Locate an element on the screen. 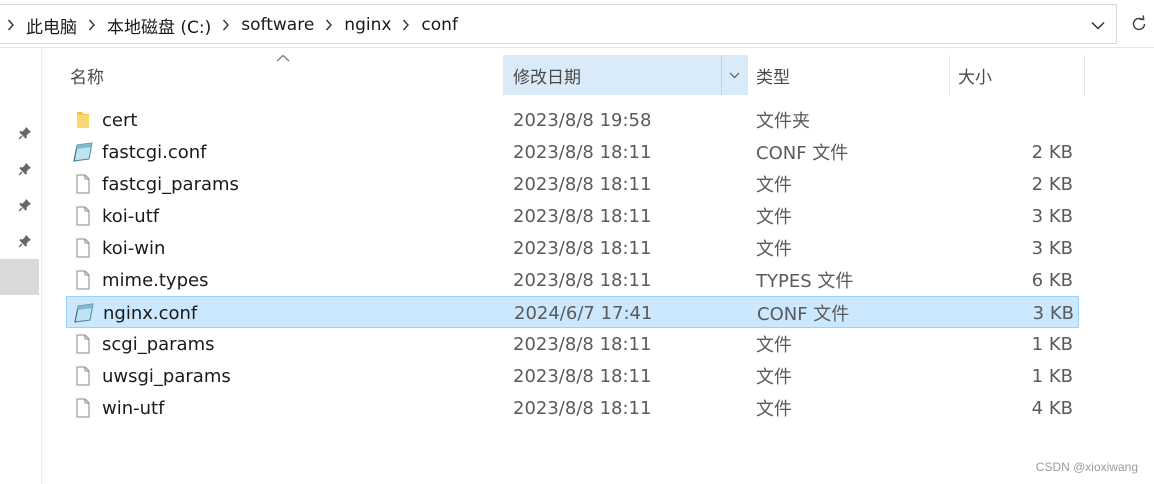  nav-selected-item is located at coordinates (19, 277).